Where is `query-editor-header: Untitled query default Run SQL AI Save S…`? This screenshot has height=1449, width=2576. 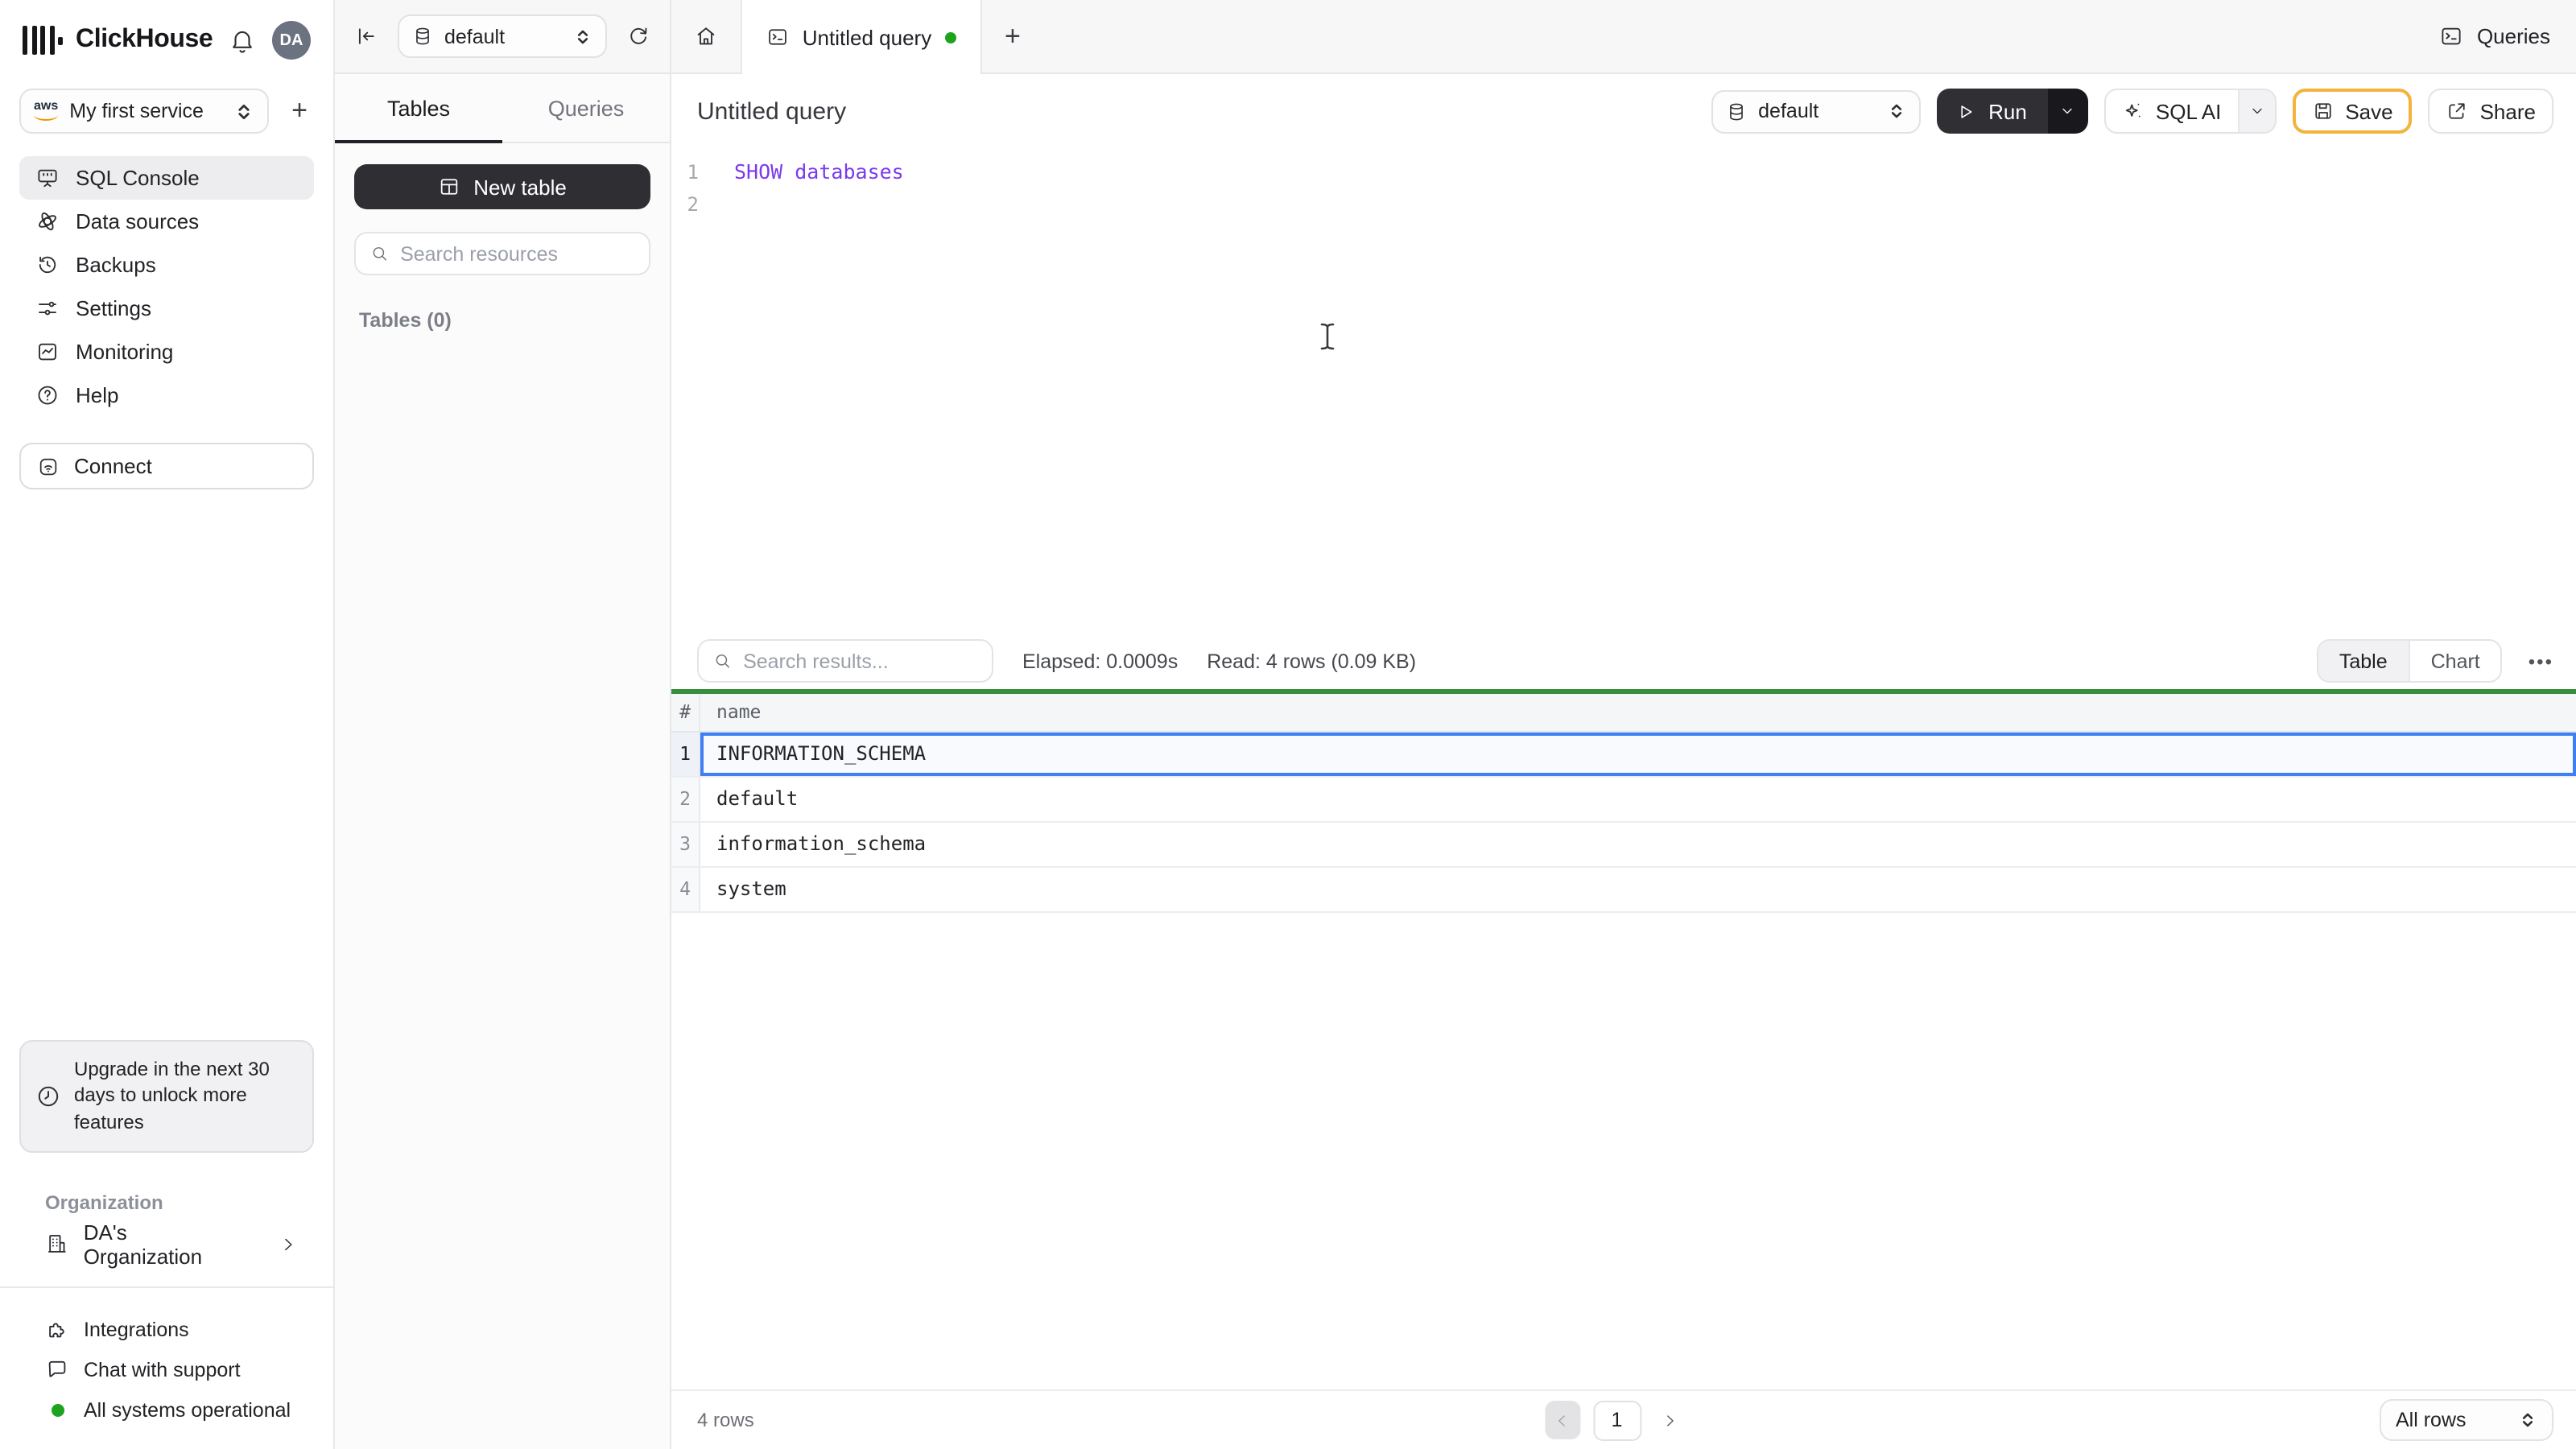
query-editor-header: Untitled query default Run SQL AI Save S… is located at coordinates (1623, 111).